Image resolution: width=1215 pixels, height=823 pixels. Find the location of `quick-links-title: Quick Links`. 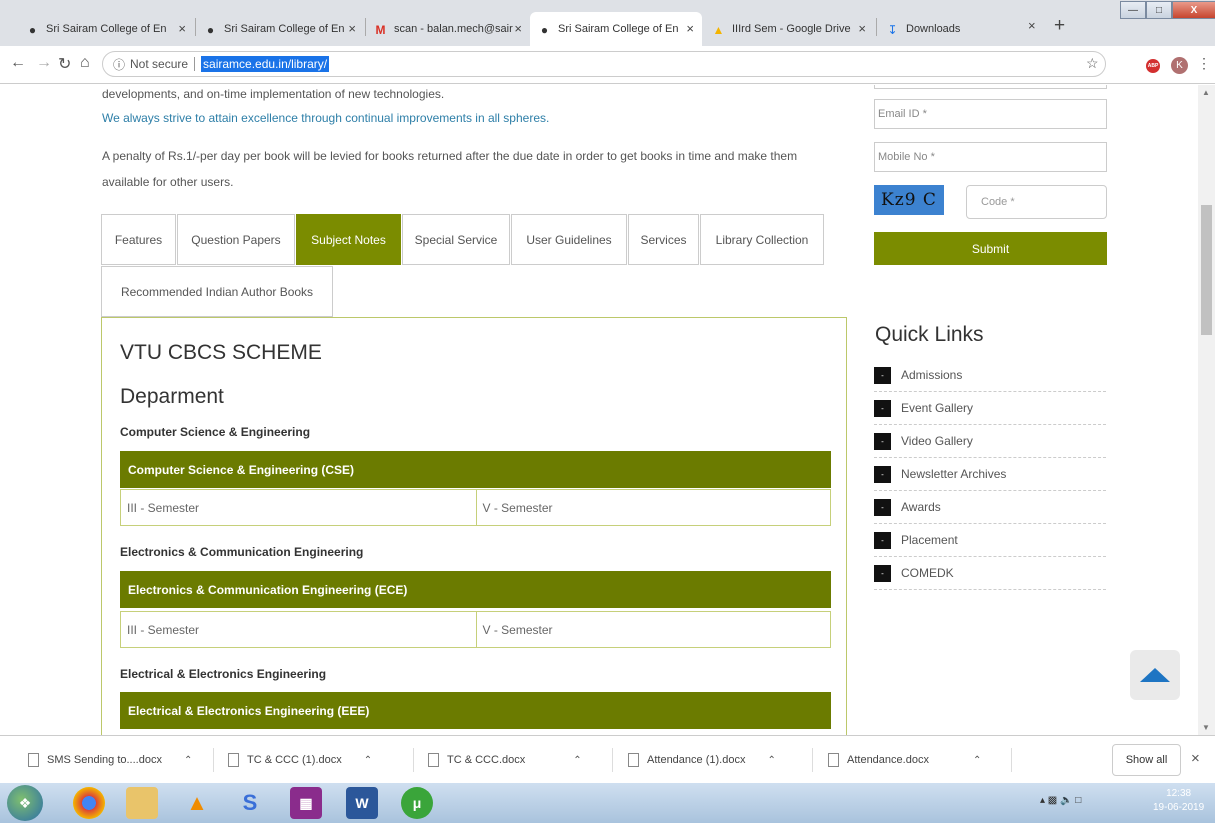

quick-links-title: Quick Links is located at coordinates (929, 334).